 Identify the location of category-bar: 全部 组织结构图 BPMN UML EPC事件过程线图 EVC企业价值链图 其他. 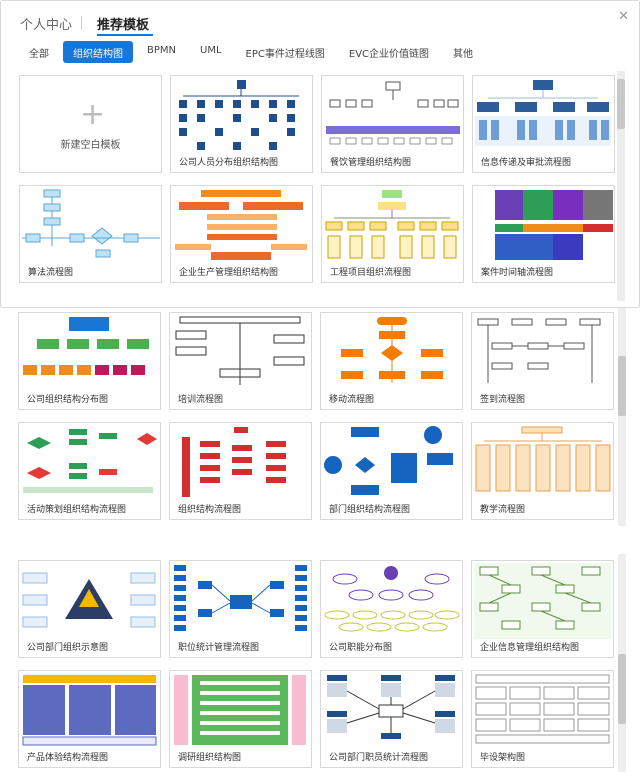
(253, 52).